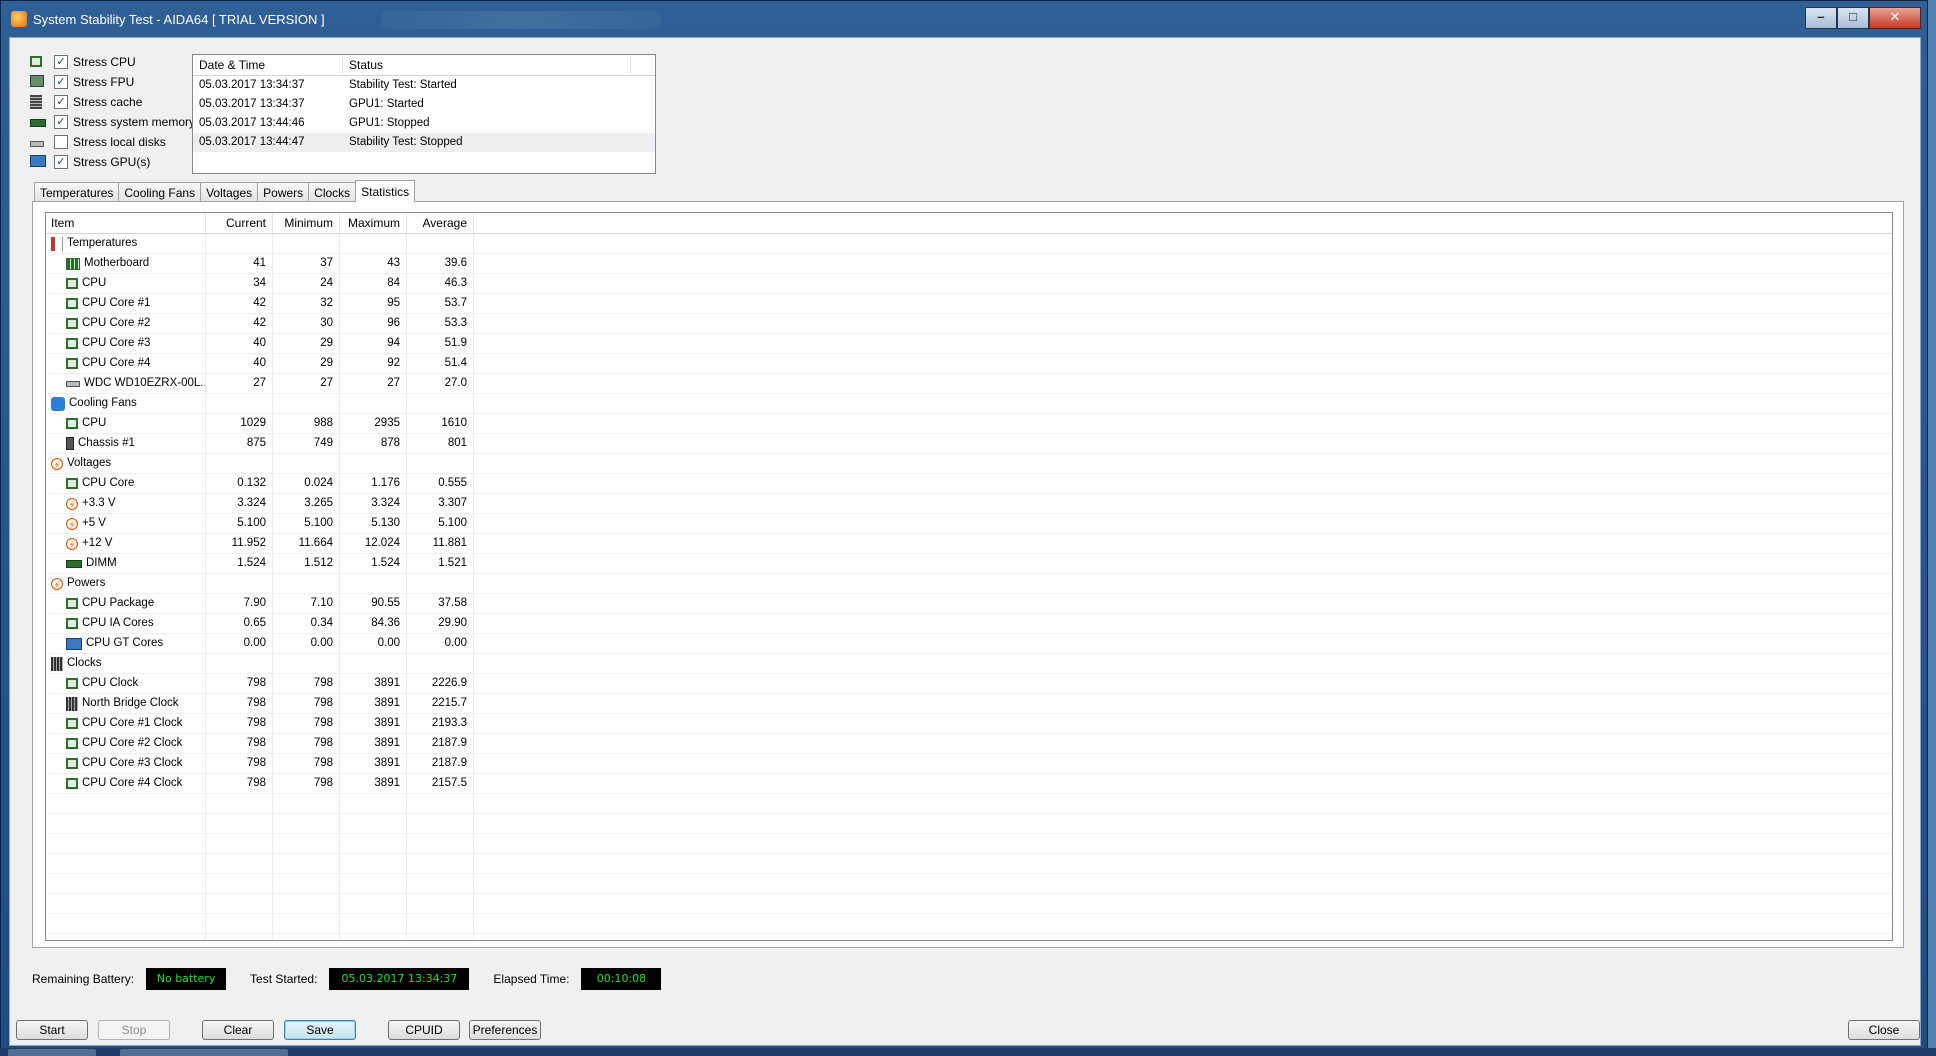 Image resolution: width=1936 pixels, height=1056 pixels. Describe the element at coordinates (440, 703) in the screenshot. I see `stats-avg-cell: 2215.7` at that location.